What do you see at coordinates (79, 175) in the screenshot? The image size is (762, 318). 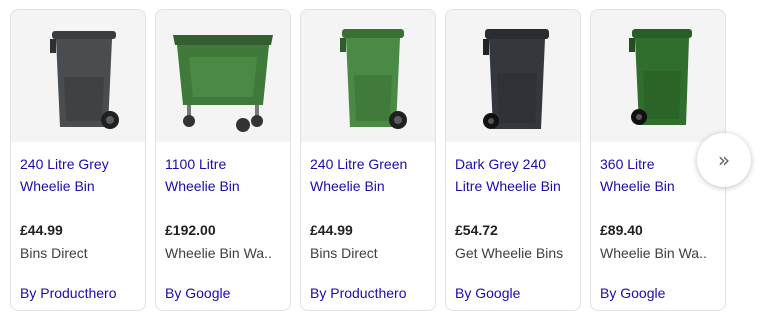 I see `product-title: 240 Litre Grey Wheelie Bin` at bounding box center [79, 175].